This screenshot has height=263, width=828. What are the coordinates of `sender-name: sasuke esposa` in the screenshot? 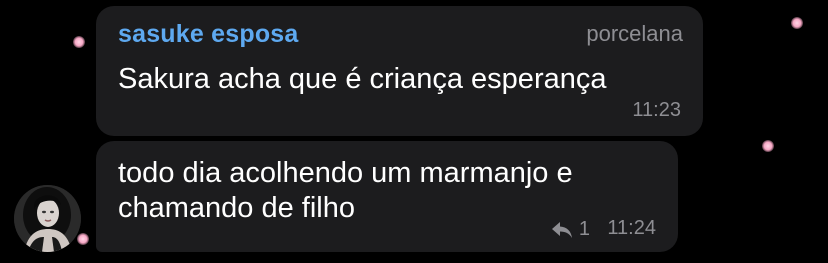 It's located at (208, 34).